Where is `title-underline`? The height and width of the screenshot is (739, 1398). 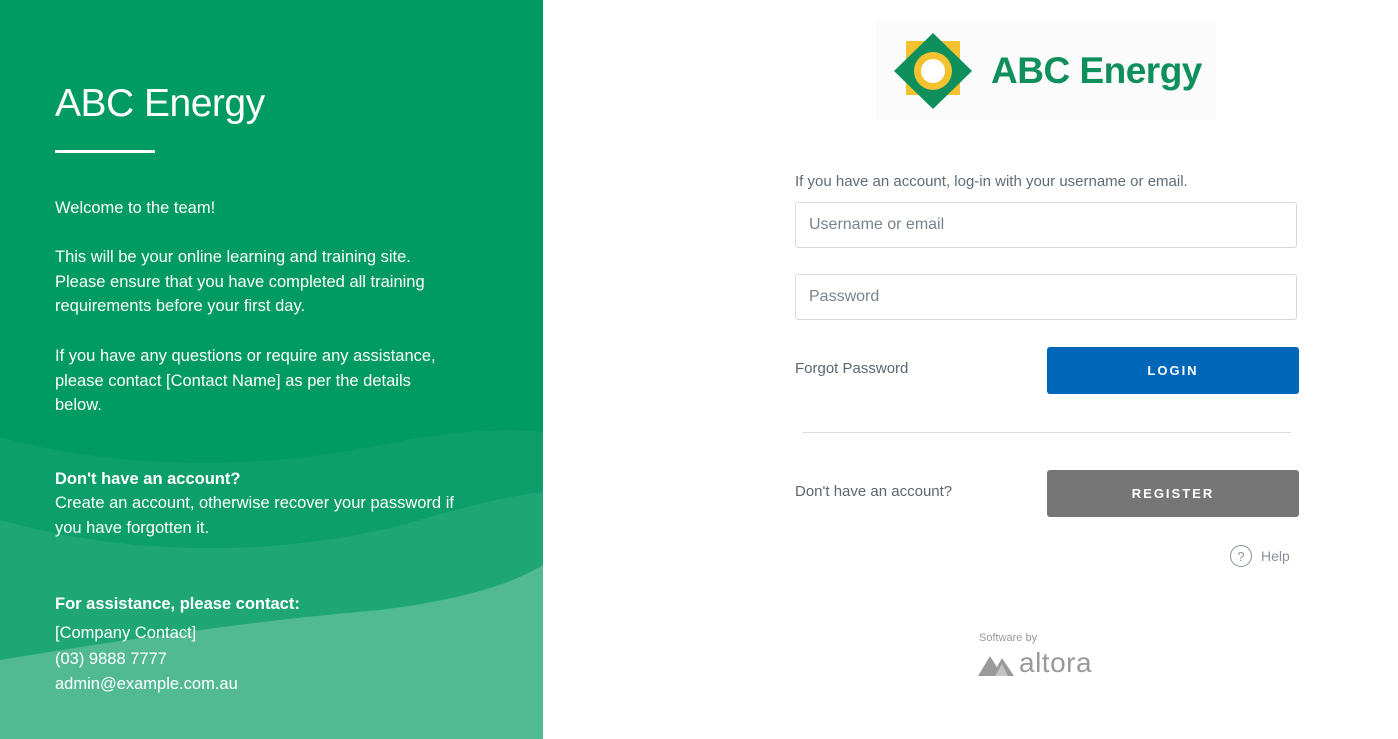 title-underline is located at coordinates (105, 151).